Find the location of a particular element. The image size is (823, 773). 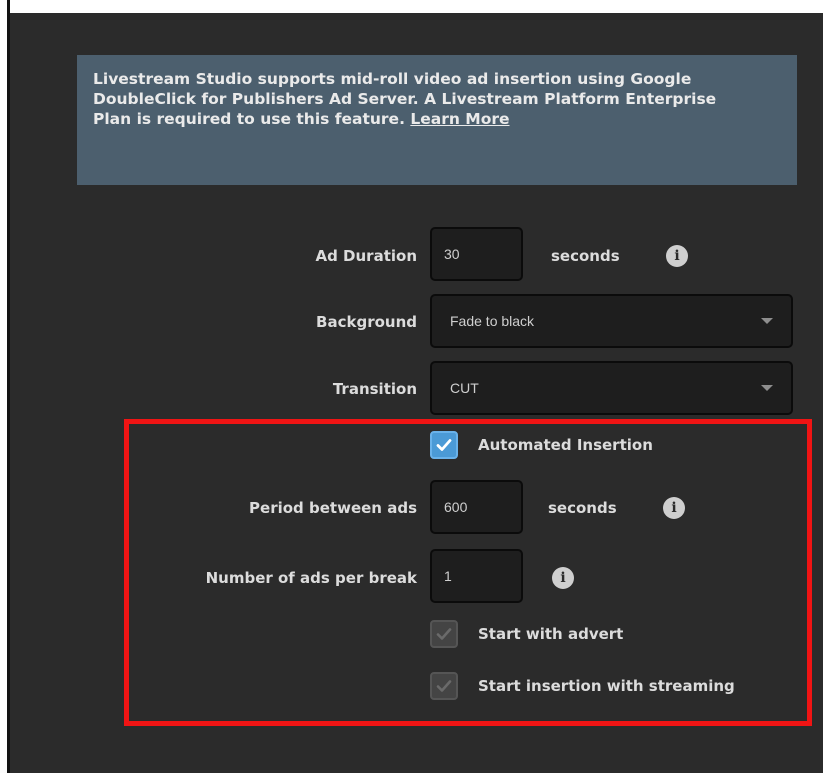

start-with-advert-label: Start with advert is located at coordinates (551, 634).